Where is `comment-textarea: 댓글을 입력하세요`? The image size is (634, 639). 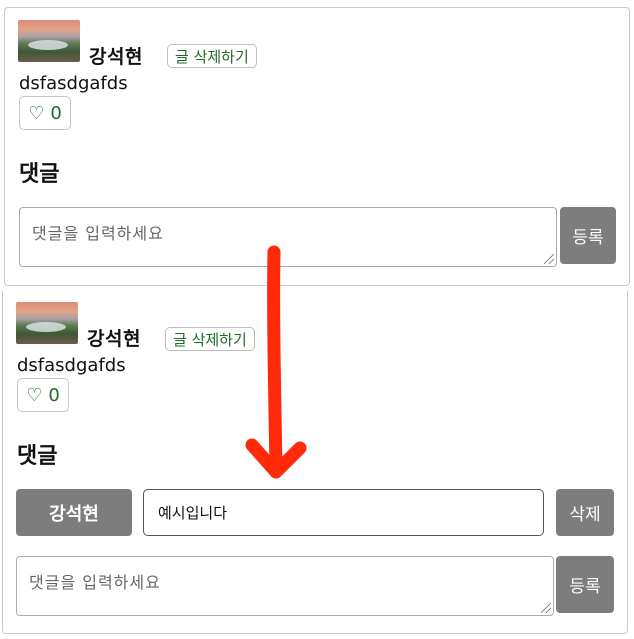 comment-textarea: 댓글을 입력하세요 is located at coordinates (285, 586).